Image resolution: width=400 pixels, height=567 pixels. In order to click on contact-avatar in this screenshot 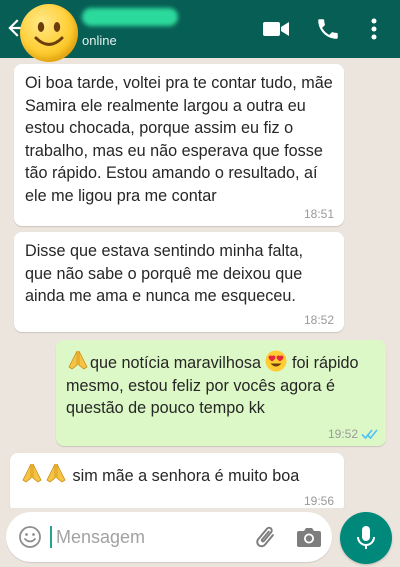, I will do `click(49, 33)`.